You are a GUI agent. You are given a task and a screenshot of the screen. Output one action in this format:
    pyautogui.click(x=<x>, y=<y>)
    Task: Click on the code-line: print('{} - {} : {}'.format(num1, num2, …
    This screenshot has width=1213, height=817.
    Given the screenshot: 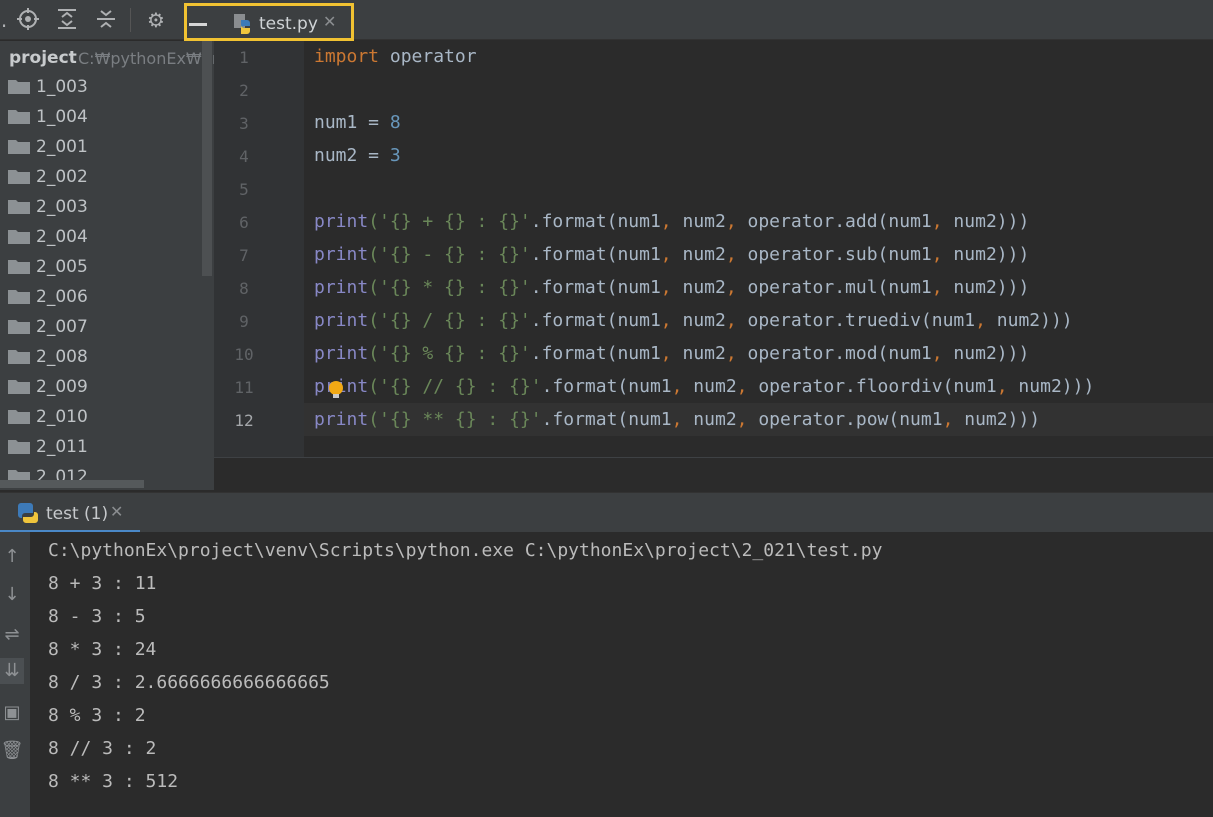 What is the action you would take?
    pyautogui.click(x=672, y=254)
    